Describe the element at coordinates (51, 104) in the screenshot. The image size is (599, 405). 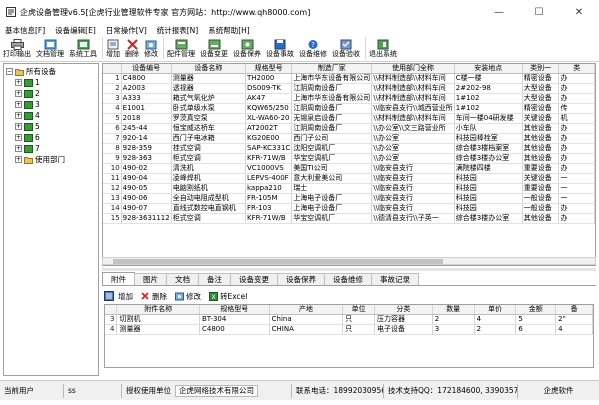
I see `tree-node: + 3` at that location.